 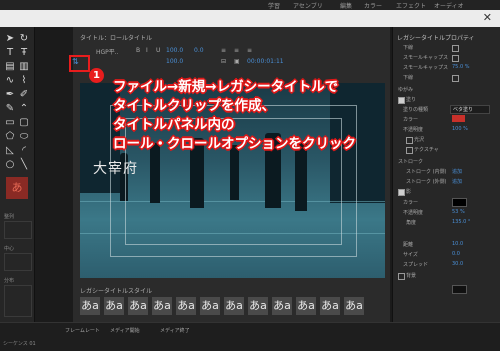 I want to click on convert-anchor-icon: ⌃, so click(x=24, y=109).